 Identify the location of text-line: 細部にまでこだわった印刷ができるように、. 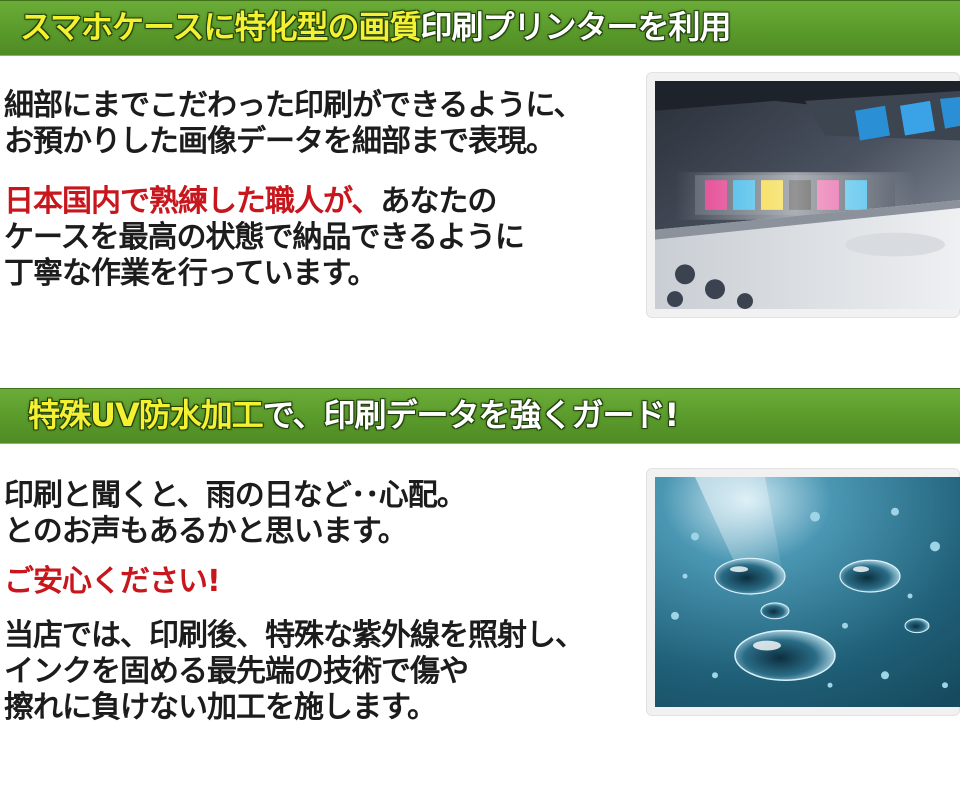
(293, 105).